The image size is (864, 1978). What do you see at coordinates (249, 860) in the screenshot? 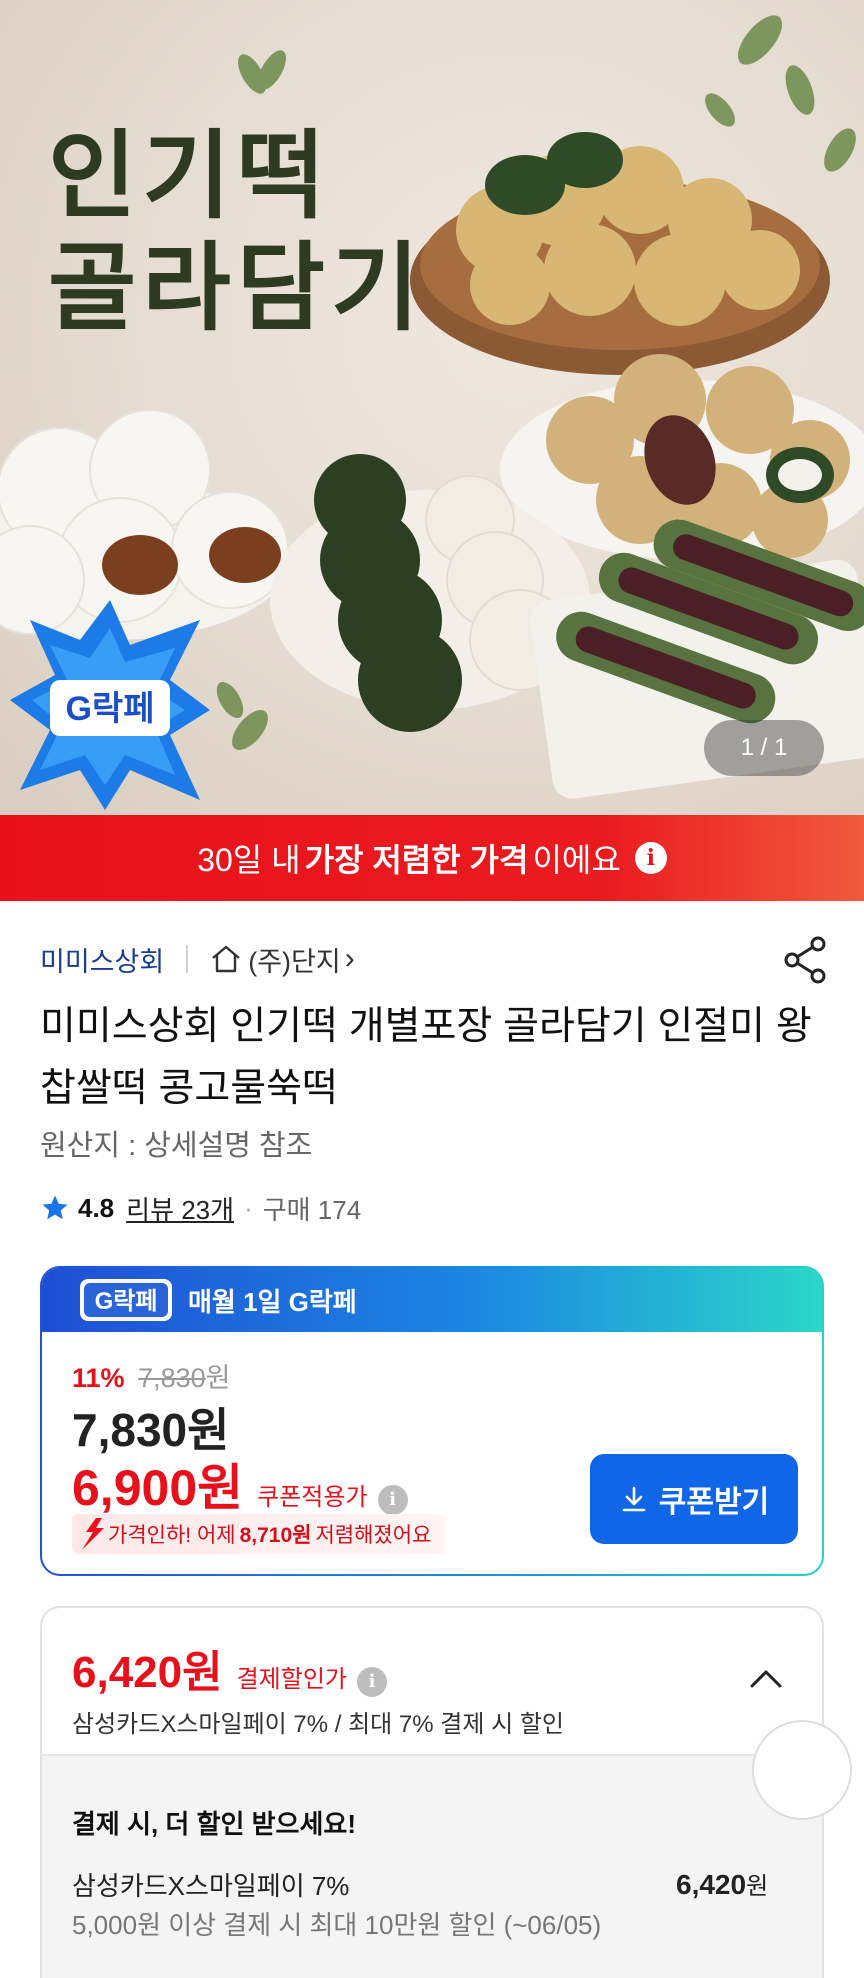
I see `banner-prefix: 30일 내` at bounding box center [249, 860].